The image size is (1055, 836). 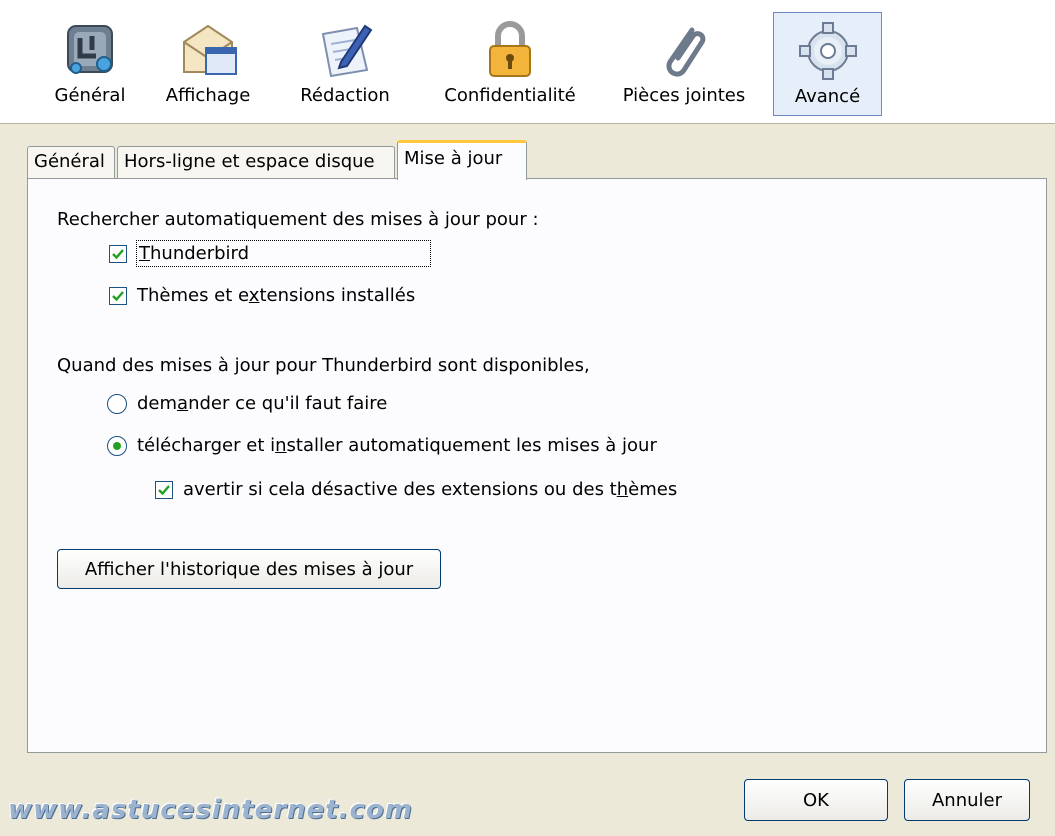 I want to click on toolbar-composition-button: Rédaction, so click(x=345, y=64).